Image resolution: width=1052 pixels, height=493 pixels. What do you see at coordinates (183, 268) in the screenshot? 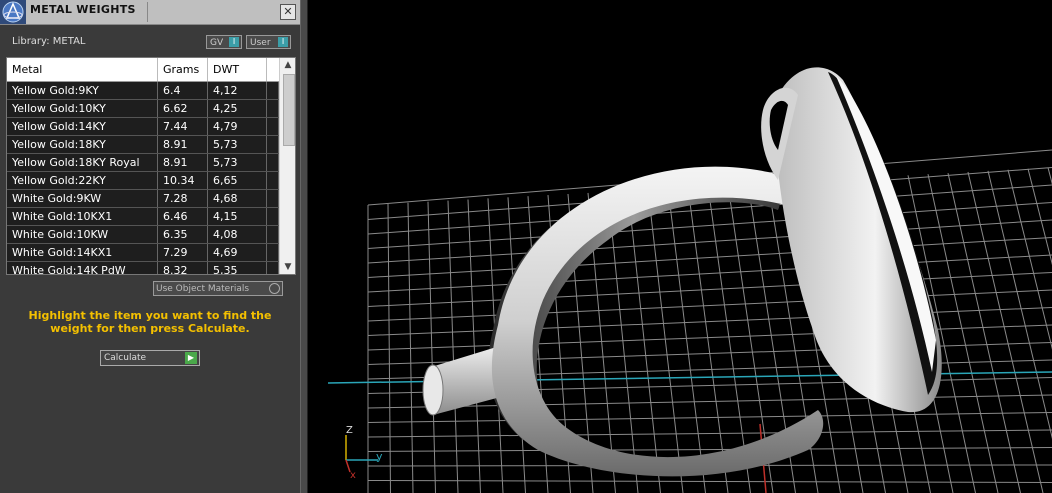
I see `grams-cell: 8.32` at bounding box center [183, 268].